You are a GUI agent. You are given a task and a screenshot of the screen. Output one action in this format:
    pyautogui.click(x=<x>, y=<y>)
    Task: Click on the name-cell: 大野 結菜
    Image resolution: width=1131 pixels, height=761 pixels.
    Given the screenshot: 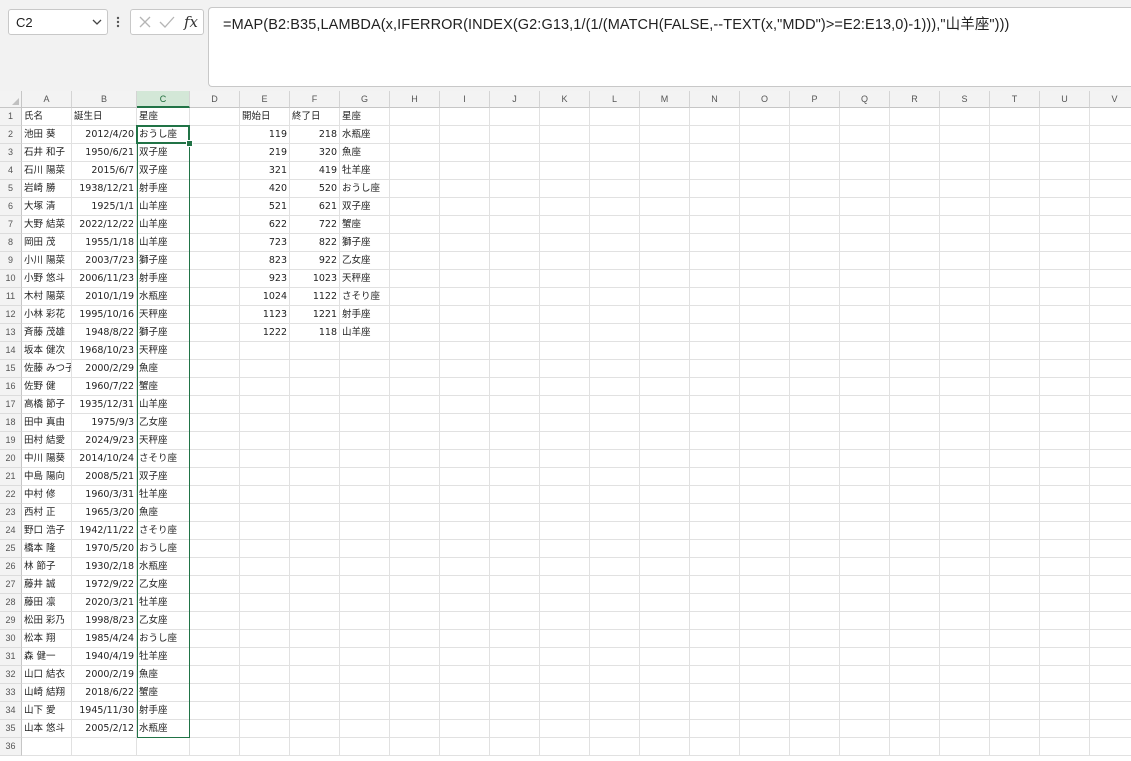 What is the action you would take?
    pyautogui.click(x=47, y=225)
    